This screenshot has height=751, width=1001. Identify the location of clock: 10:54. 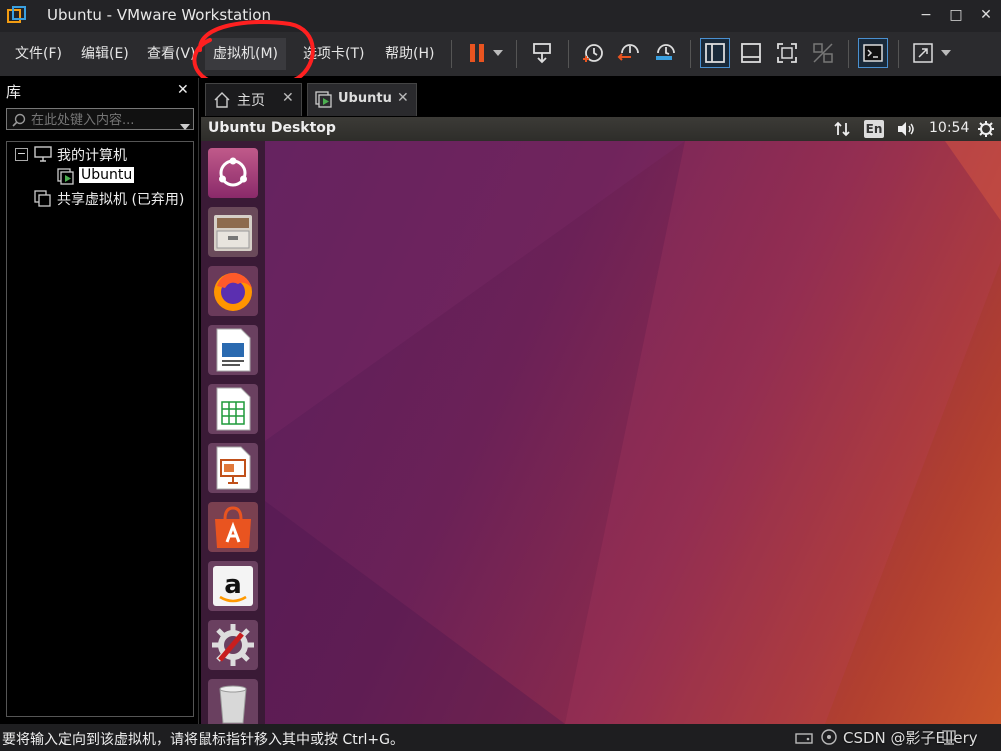
(949, 128).